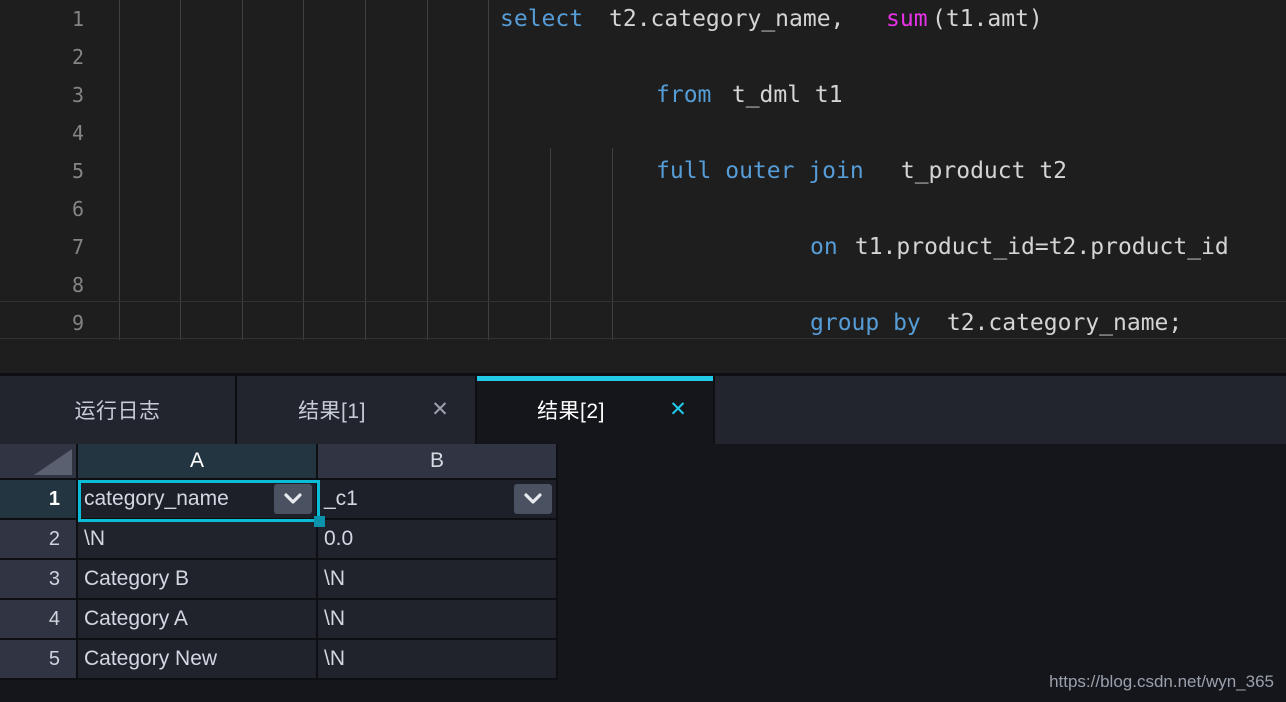 The height and width of the screenshot is (702, 1286). Describe the element at coordinates (53, 462) in the screenshot. I see `corner-triangle-icon` at that location.